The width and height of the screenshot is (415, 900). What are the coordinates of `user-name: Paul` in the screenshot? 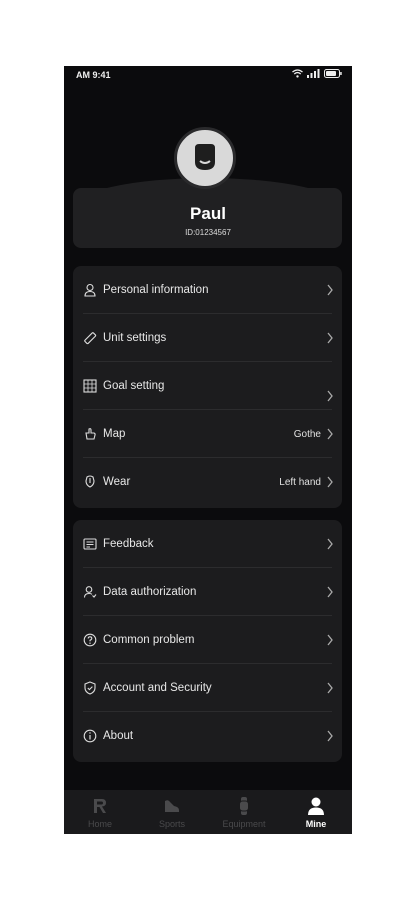 It's located at (208, 213).